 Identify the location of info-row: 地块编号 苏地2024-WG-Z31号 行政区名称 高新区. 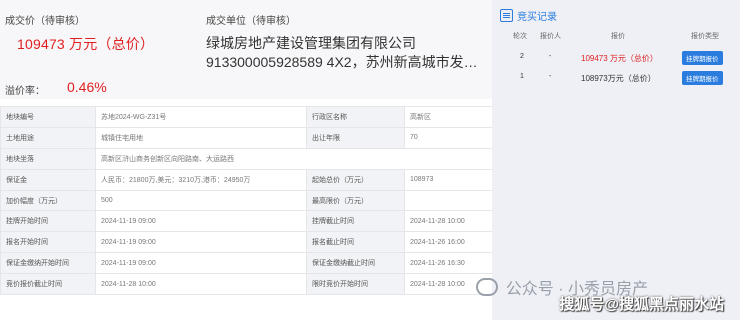
(246, 117).